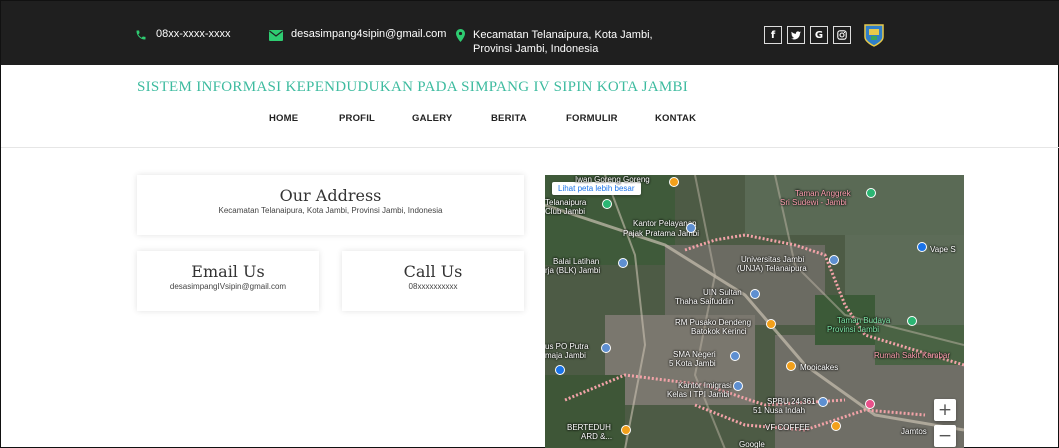  What do you see at coordinates (589, 427) in the screenshot?
I see `map-label: BERTEDUH` at bounding box center [589, 427].